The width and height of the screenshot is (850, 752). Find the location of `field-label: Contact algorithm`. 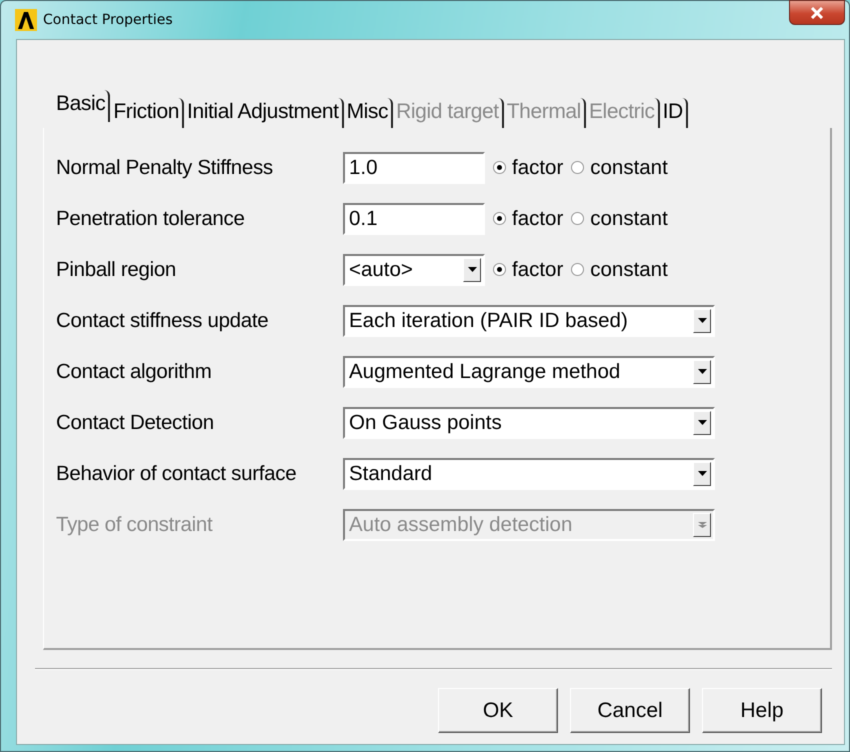

field-label: Contact algorithm is located at coordinates (134, 372).